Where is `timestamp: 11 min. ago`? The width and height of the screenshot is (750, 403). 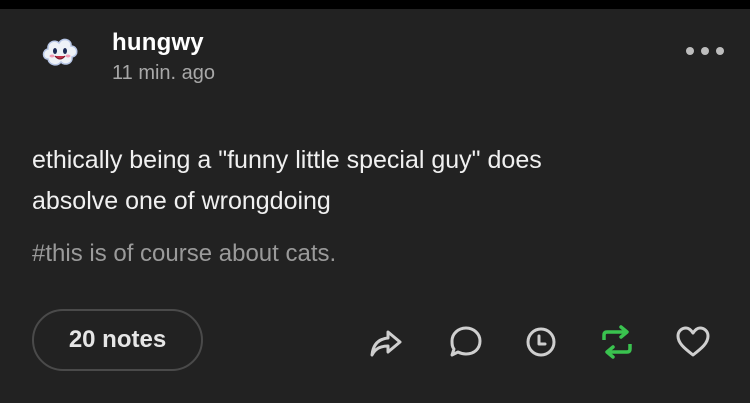
timestamp: 11 min. ago is located at coordinates (163, 73).